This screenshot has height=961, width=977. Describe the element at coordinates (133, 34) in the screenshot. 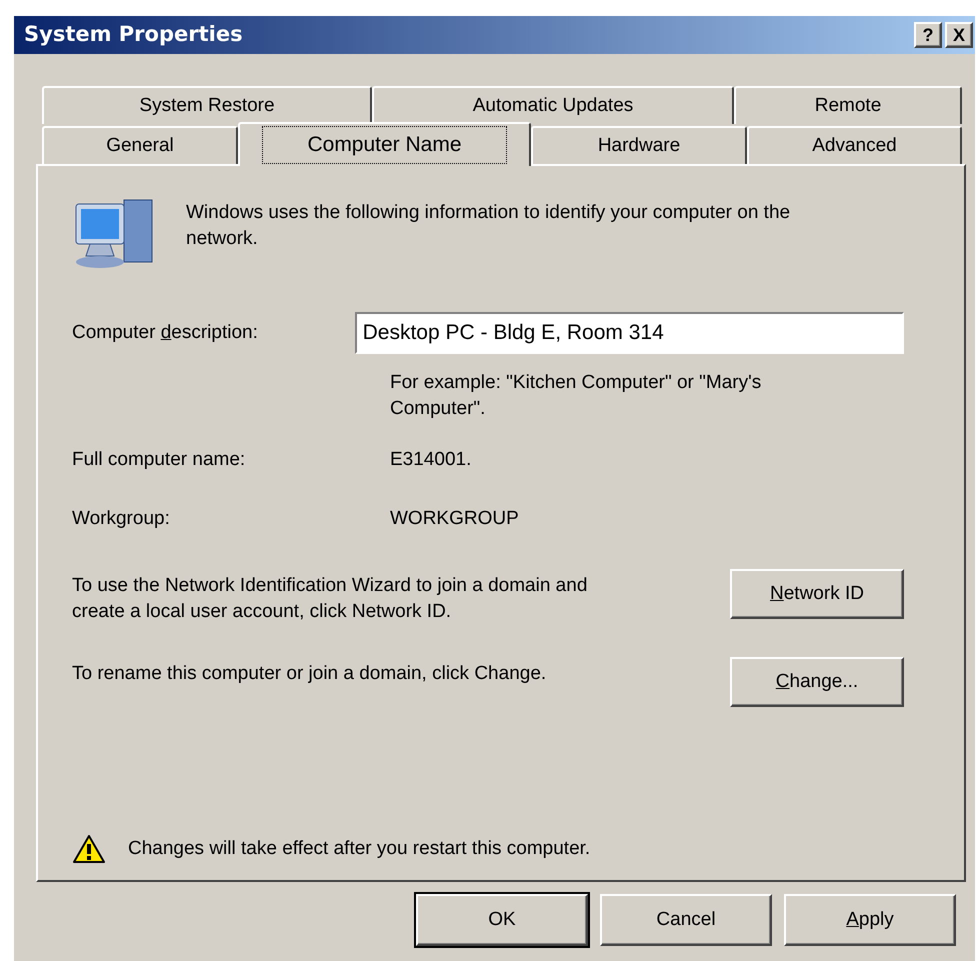

I see `window-title: System Properties` at that location.